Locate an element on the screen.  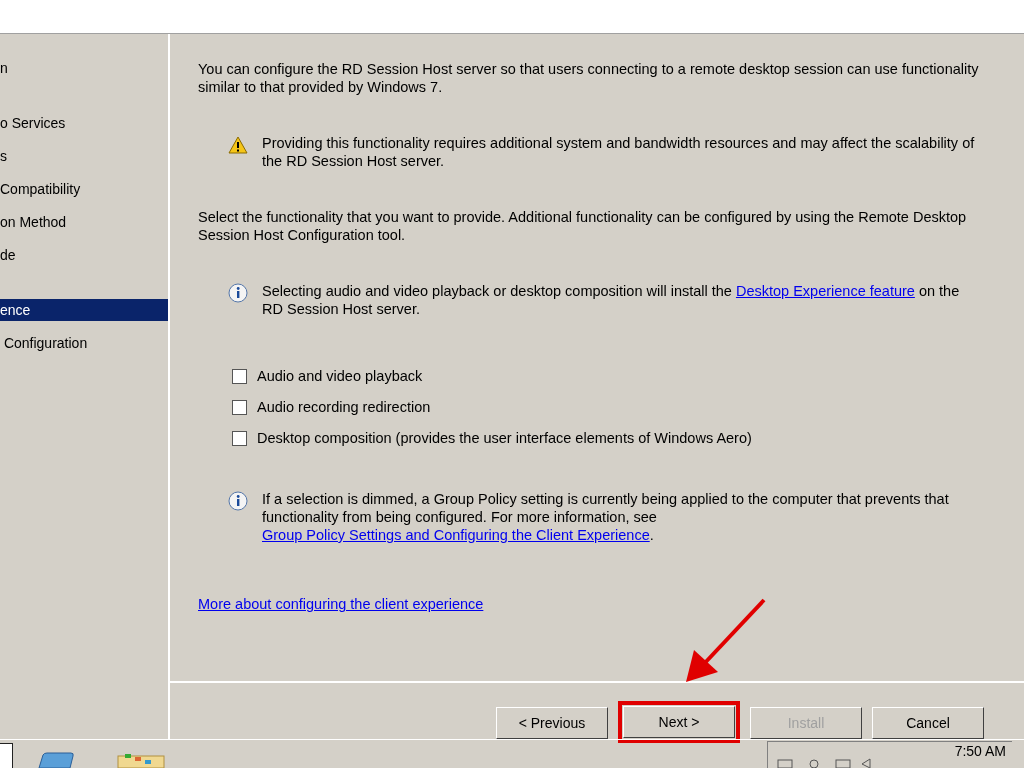
wizard-step: de is located at coordinates (84, 255).